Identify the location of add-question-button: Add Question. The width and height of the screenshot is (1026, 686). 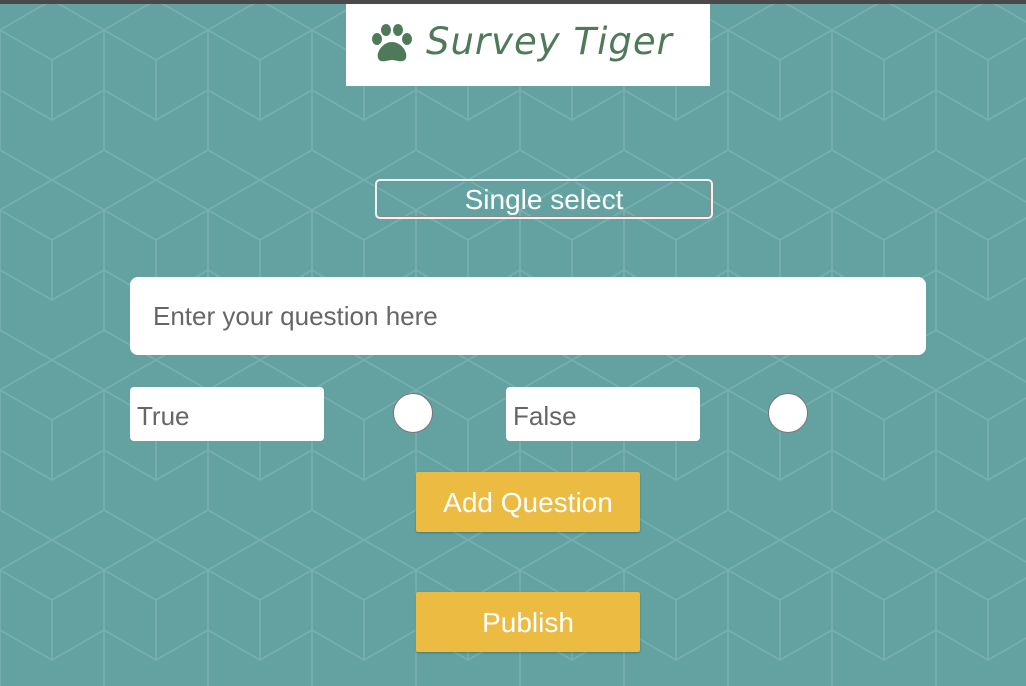
(528, 502).